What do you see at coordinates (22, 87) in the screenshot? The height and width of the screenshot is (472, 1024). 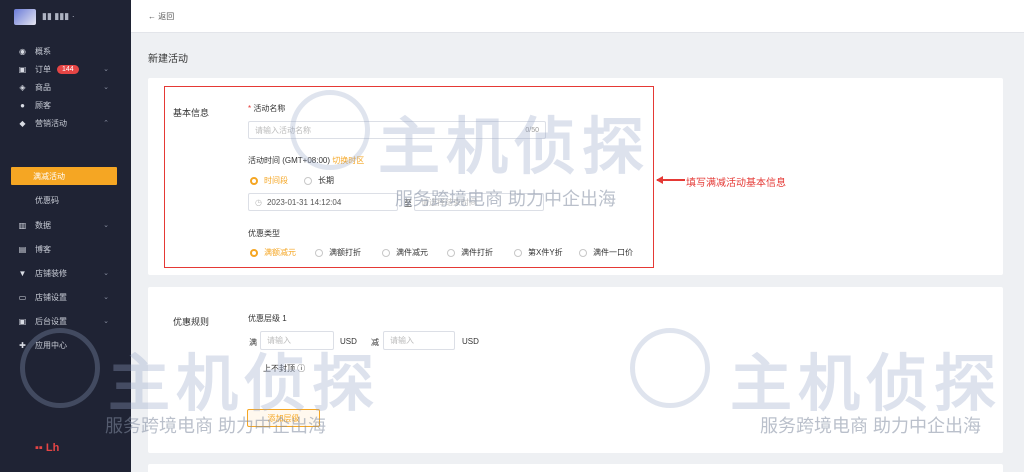 I see `product-icon: ◈` at bounding box center [22, 87].